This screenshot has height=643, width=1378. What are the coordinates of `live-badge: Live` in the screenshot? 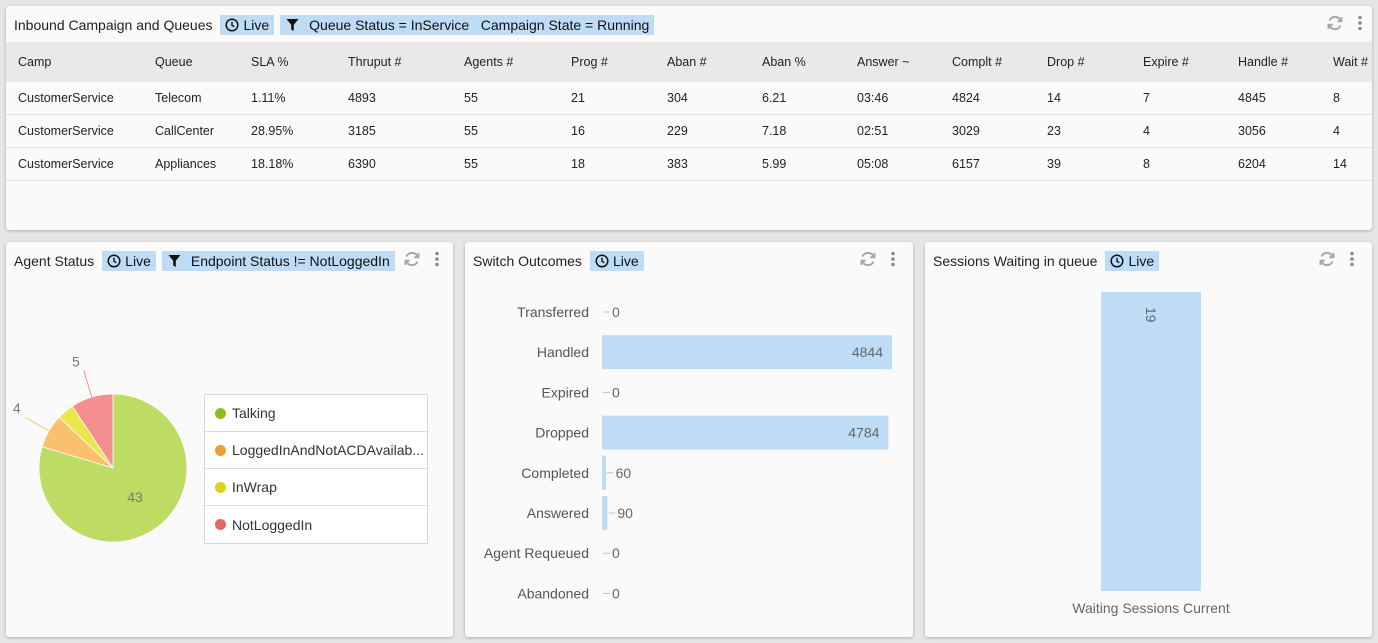 It's located at (247, 25).